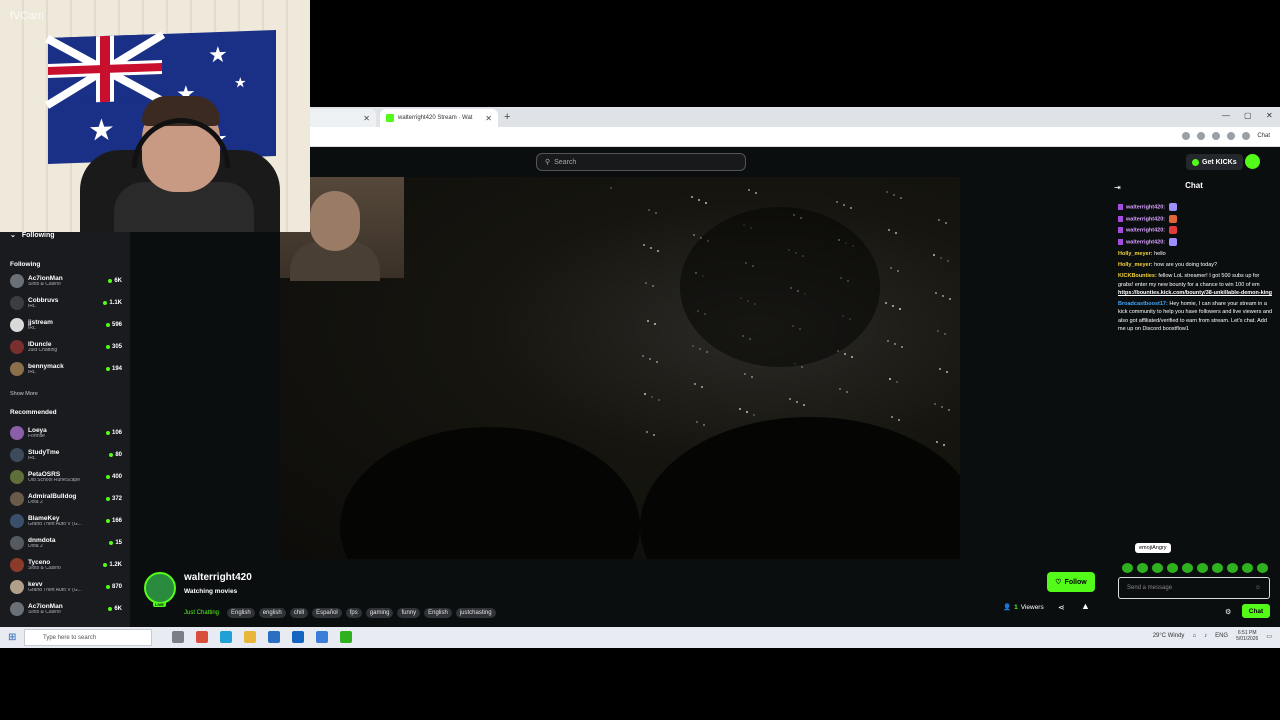  I want to click on sidebar-channel-item: kevv Grand Theft Auto V (G... 870, so click(66, 587).